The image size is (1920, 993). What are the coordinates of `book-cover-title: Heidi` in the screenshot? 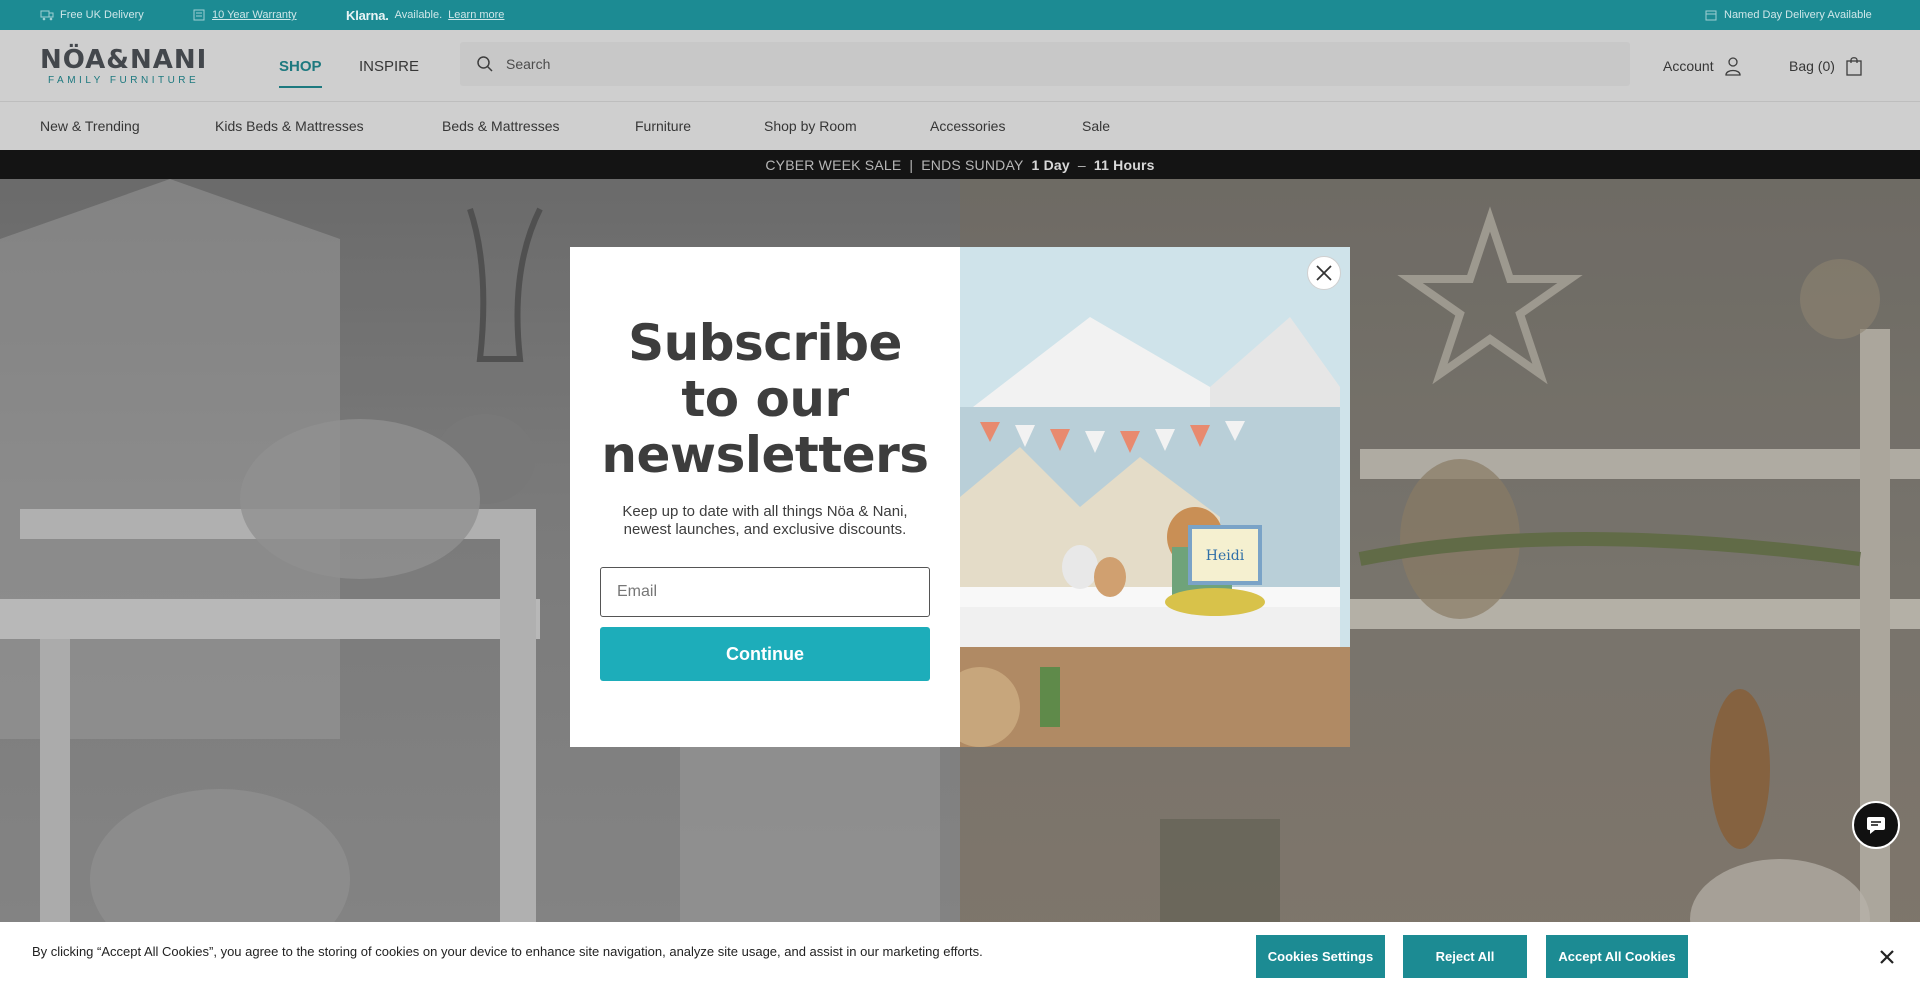 It's located at (1225, 556).